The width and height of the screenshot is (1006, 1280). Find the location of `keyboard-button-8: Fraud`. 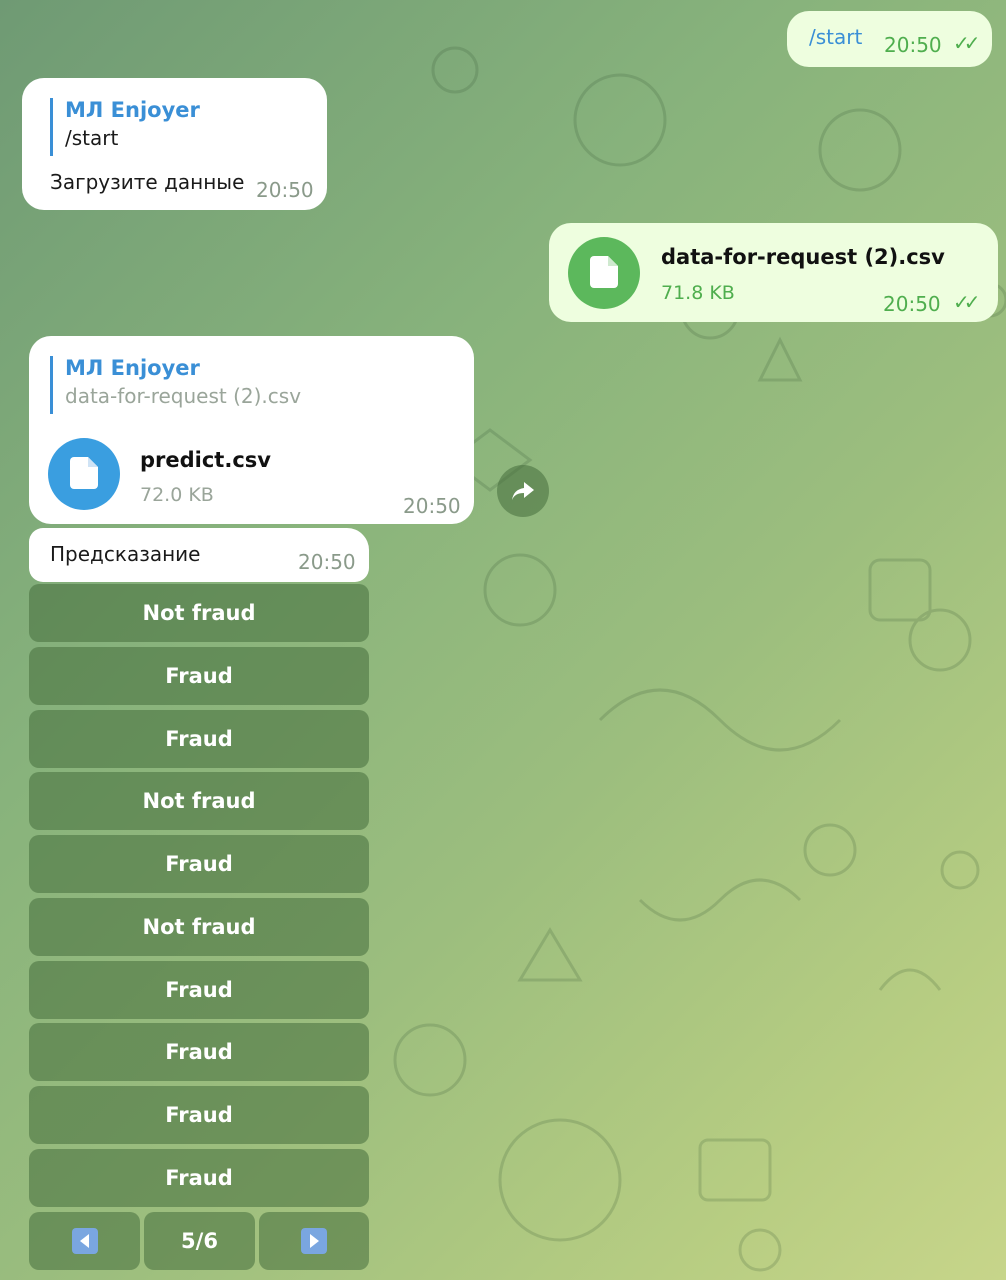

keyboard-button-8: Fraud is located at coordinates (199, 1052).